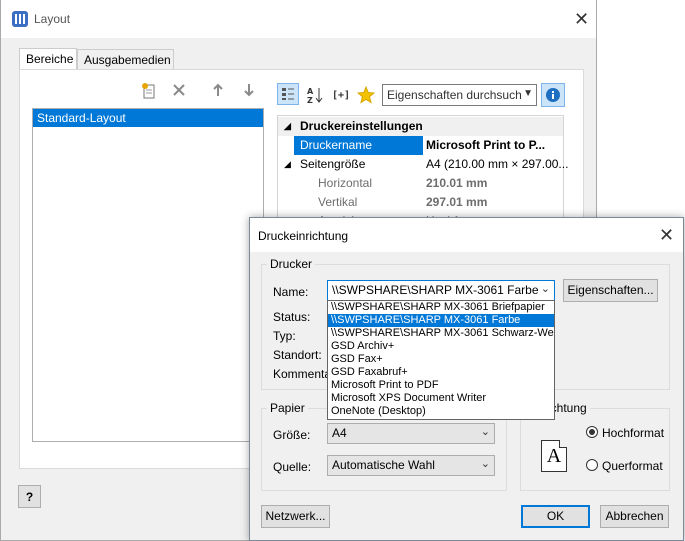 The width and height of the screenshot is (685, 541). I want to click on ok-button: OK, so click(555, 516).